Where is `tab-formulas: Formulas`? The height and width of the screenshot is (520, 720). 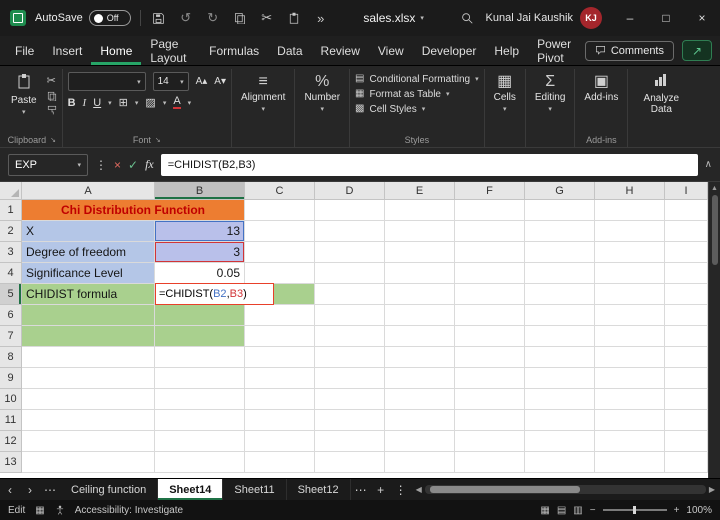 tab-formulas: Formulas is located at coordinates (234, 50).